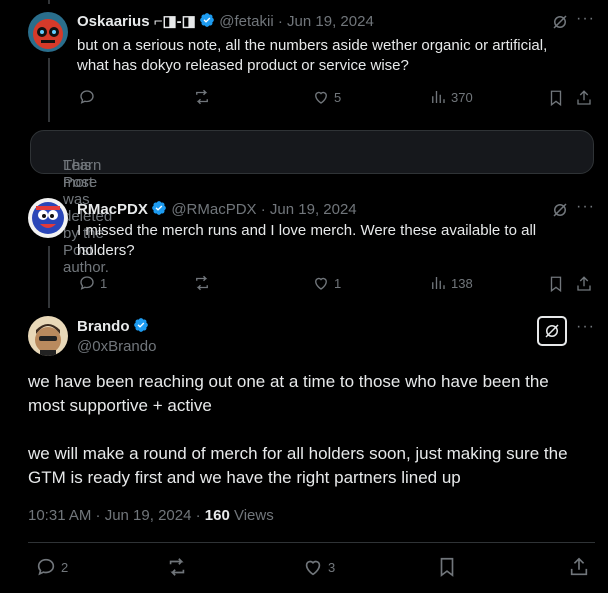 The height and width of the screenshot is (593, 608). I want to click on reply-count: 2, so click(65, 567).